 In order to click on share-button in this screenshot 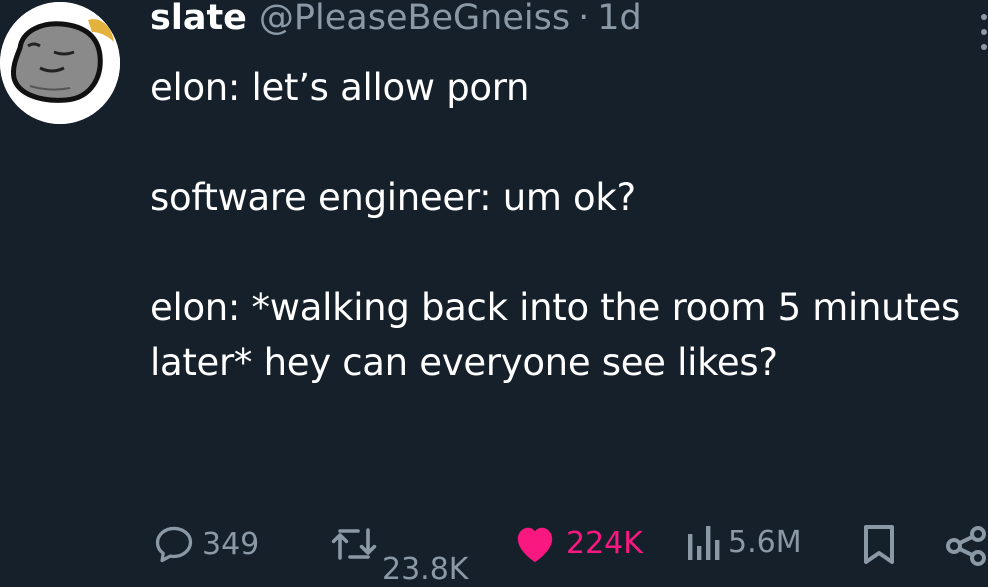, I will do `click(966, 546)`.